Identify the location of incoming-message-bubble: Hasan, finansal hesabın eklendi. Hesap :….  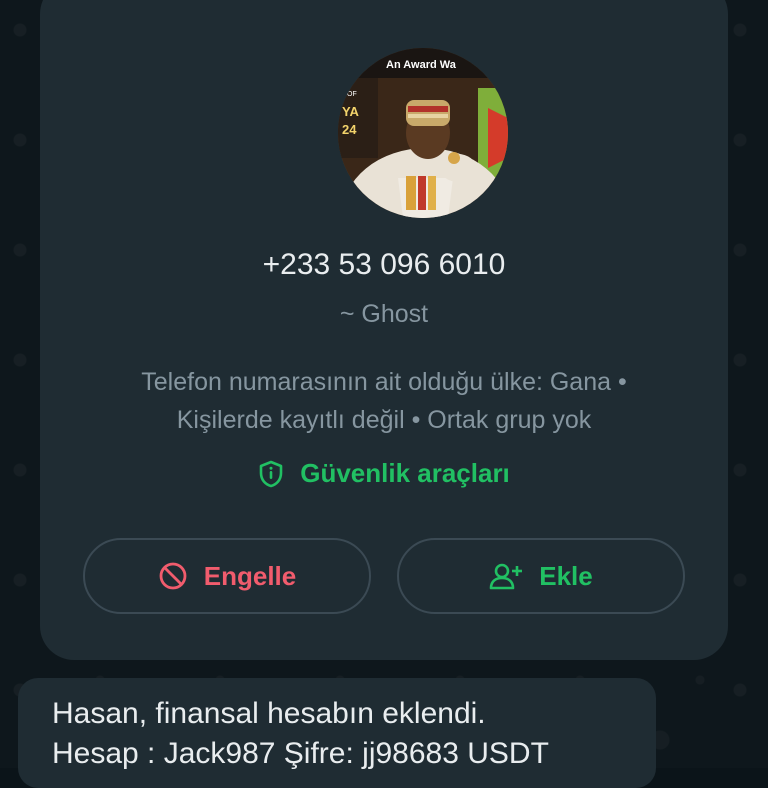
(337, 733).